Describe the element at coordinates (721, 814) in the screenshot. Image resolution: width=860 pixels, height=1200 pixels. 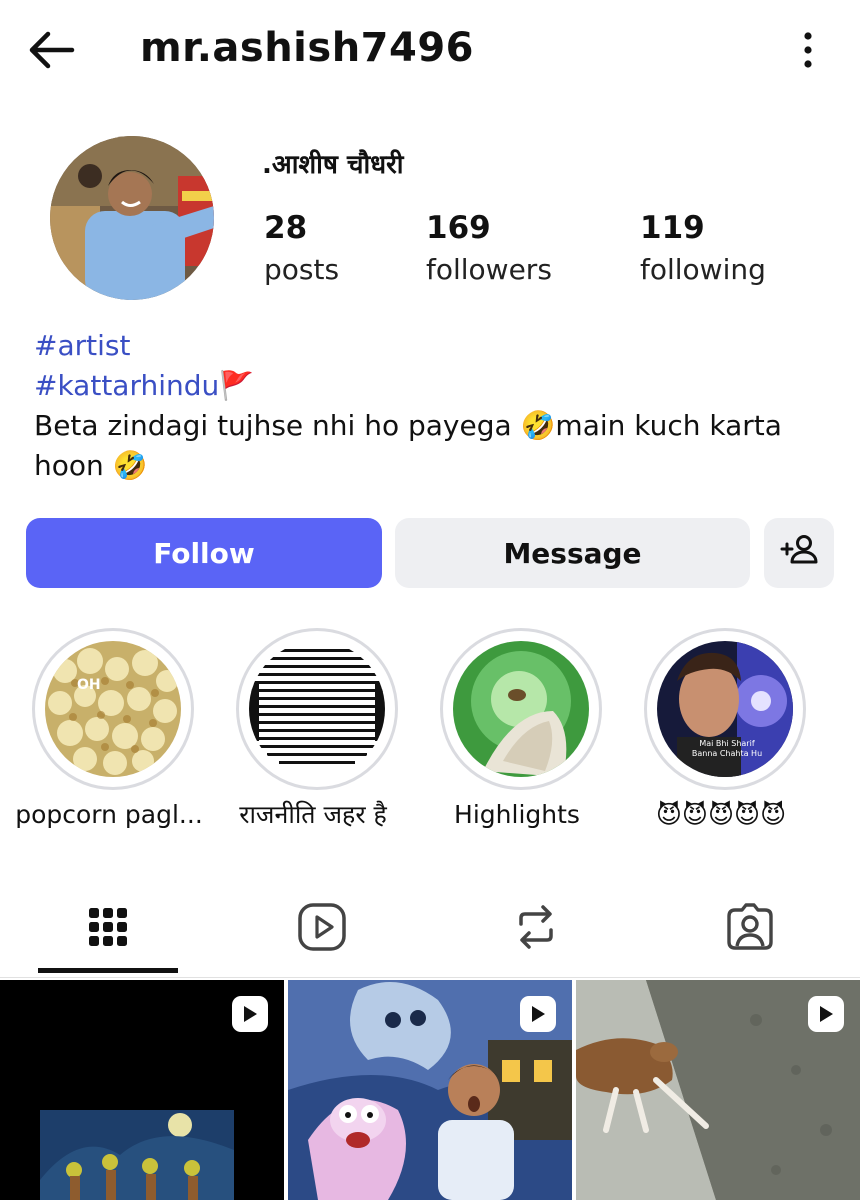
I see `highlight-caption: 😈😈😈😈😈` at that location.